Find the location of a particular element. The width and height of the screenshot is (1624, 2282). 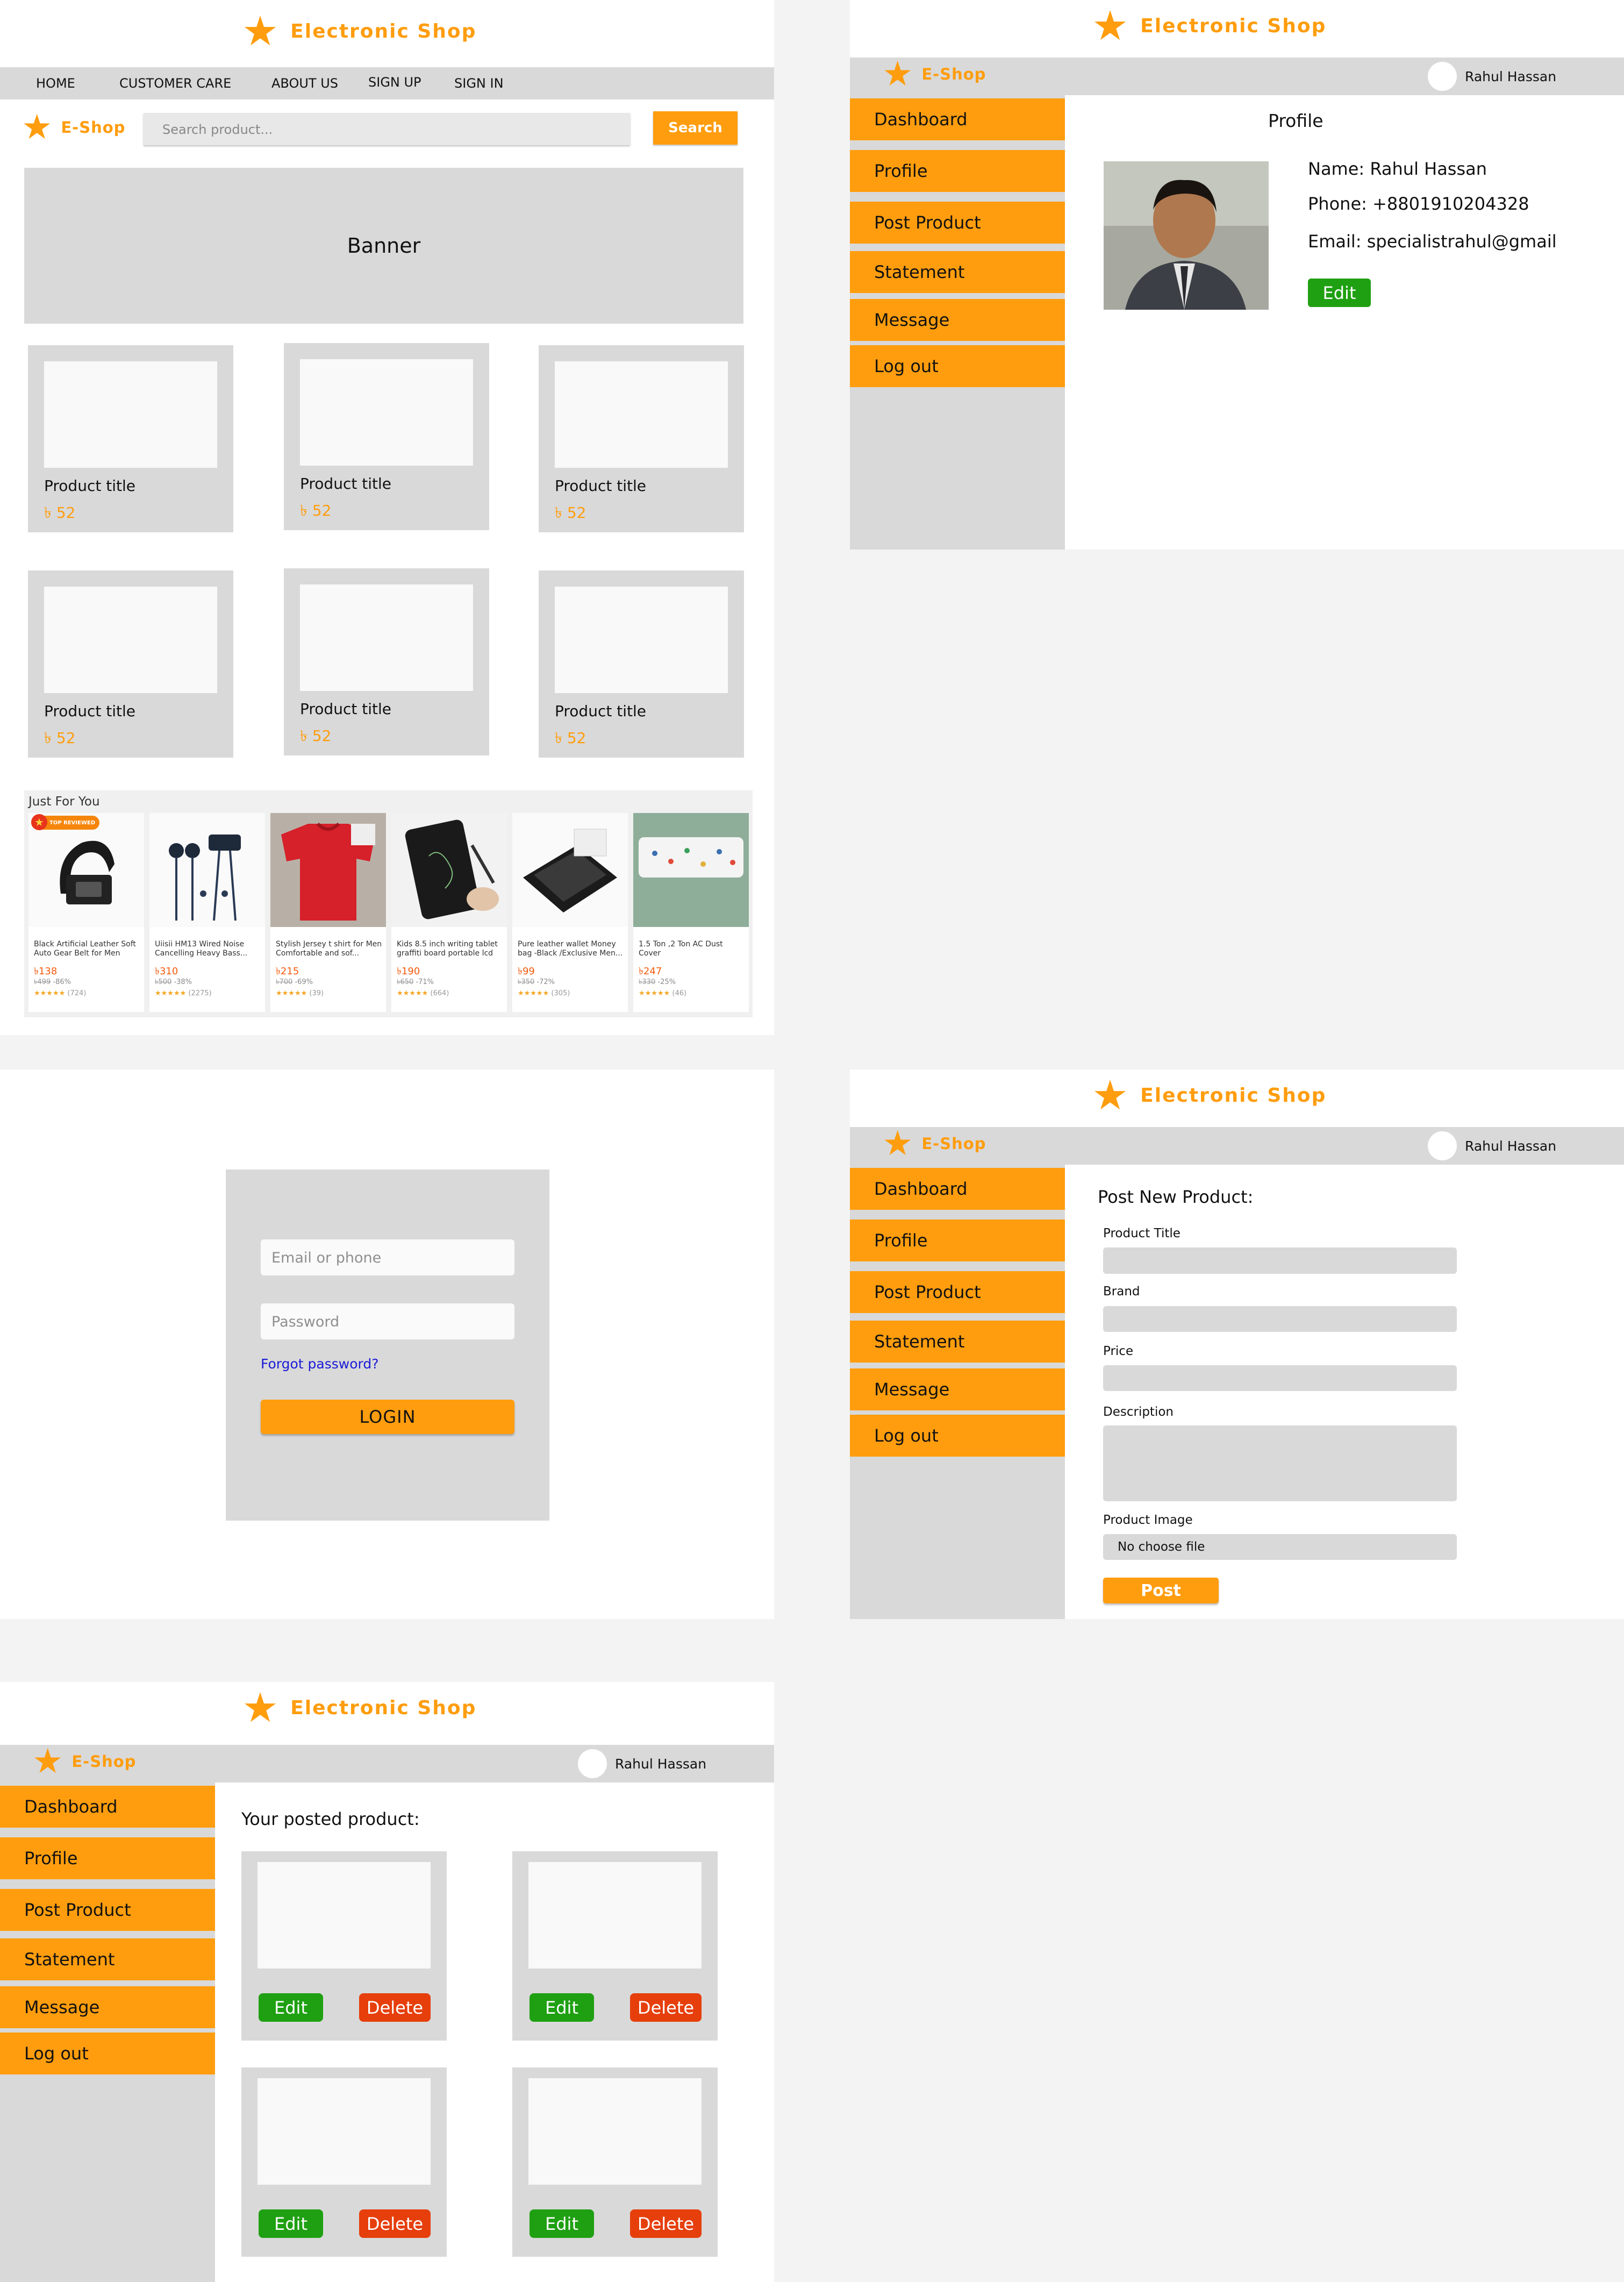

brand-input is located at coordinates (1280, 1319).